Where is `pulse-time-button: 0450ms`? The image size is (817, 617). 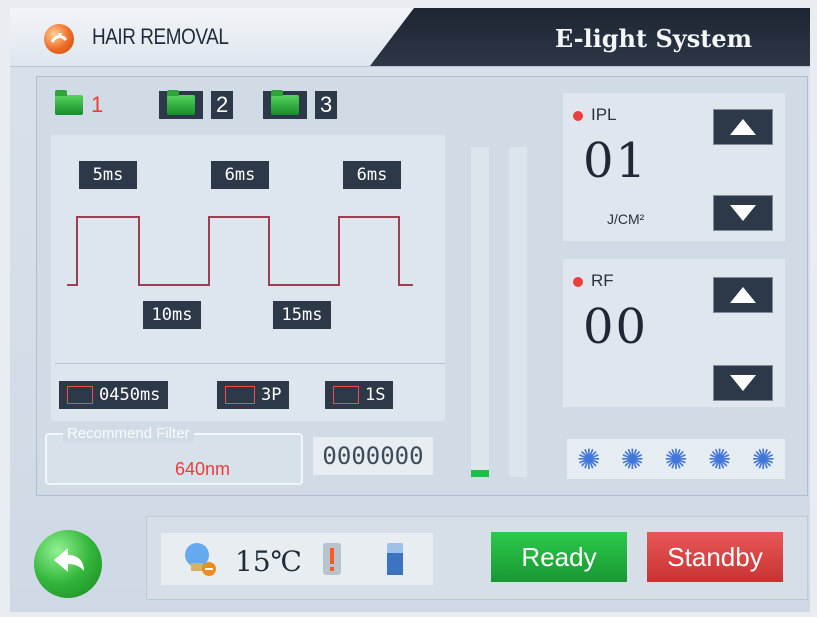
pulse-time-button: 0450ms is located at coordinates (114, 395).